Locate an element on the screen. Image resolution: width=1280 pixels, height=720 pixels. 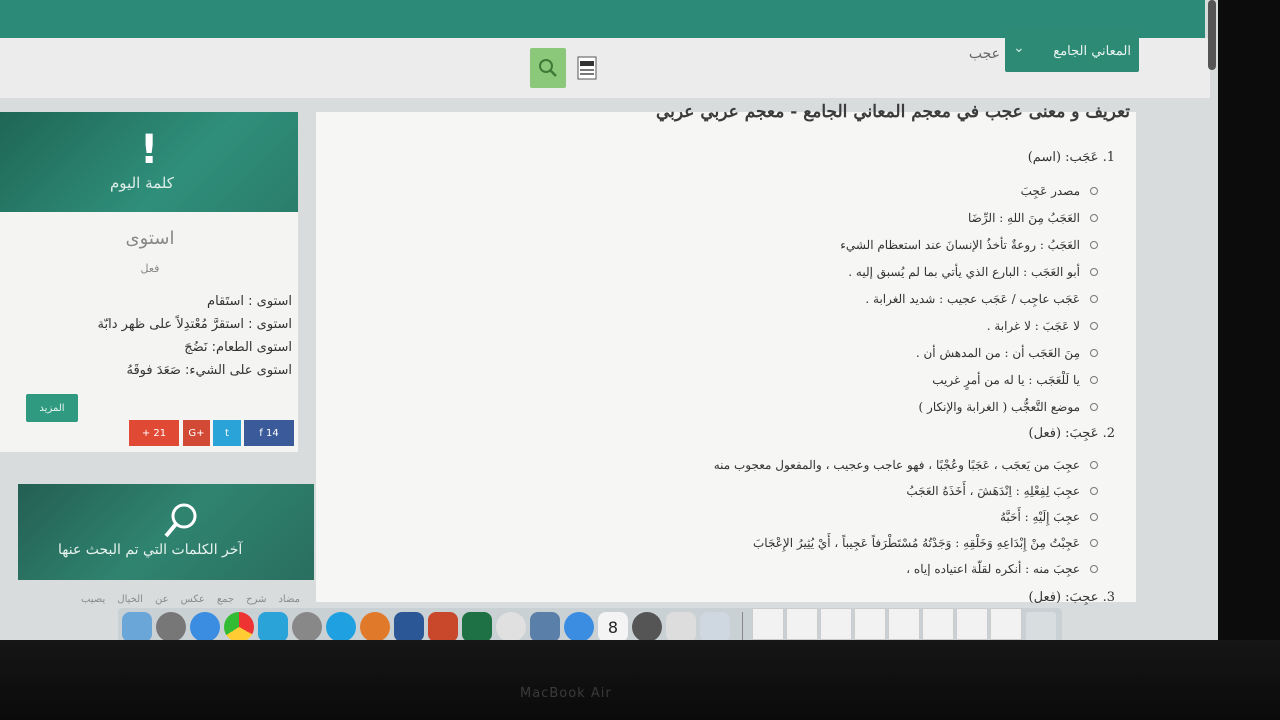
definition-line: استوى : استَقام is located at coordinates (249, 301).